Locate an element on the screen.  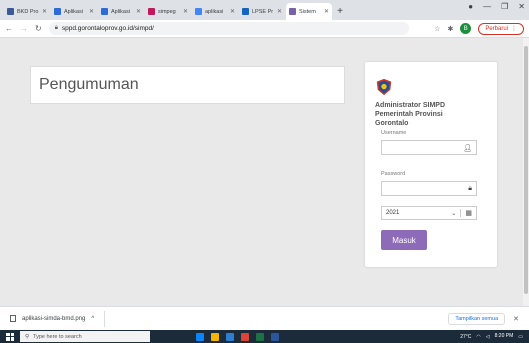
excel-icon is located at coordinates (260, 336).